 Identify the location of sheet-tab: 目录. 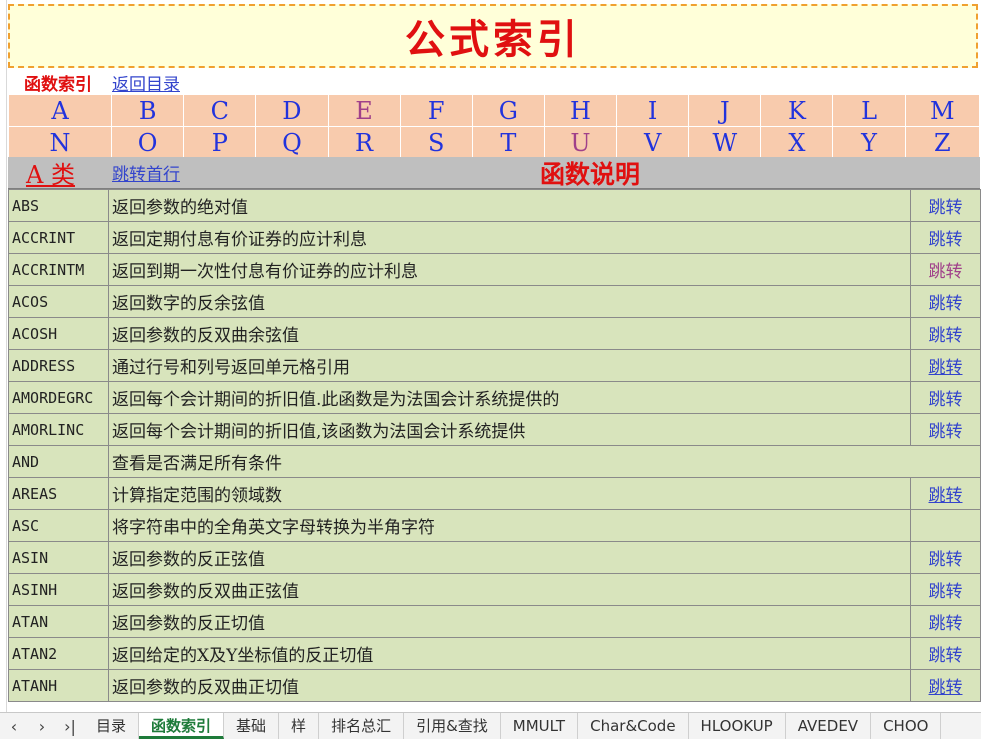
(112, 726).